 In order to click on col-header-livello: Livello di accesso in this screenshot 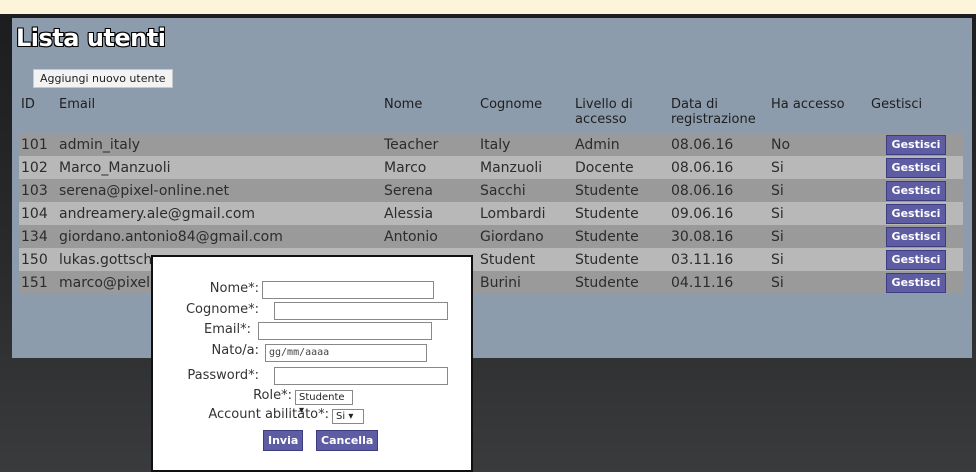, I will do `click(621, 113)`.